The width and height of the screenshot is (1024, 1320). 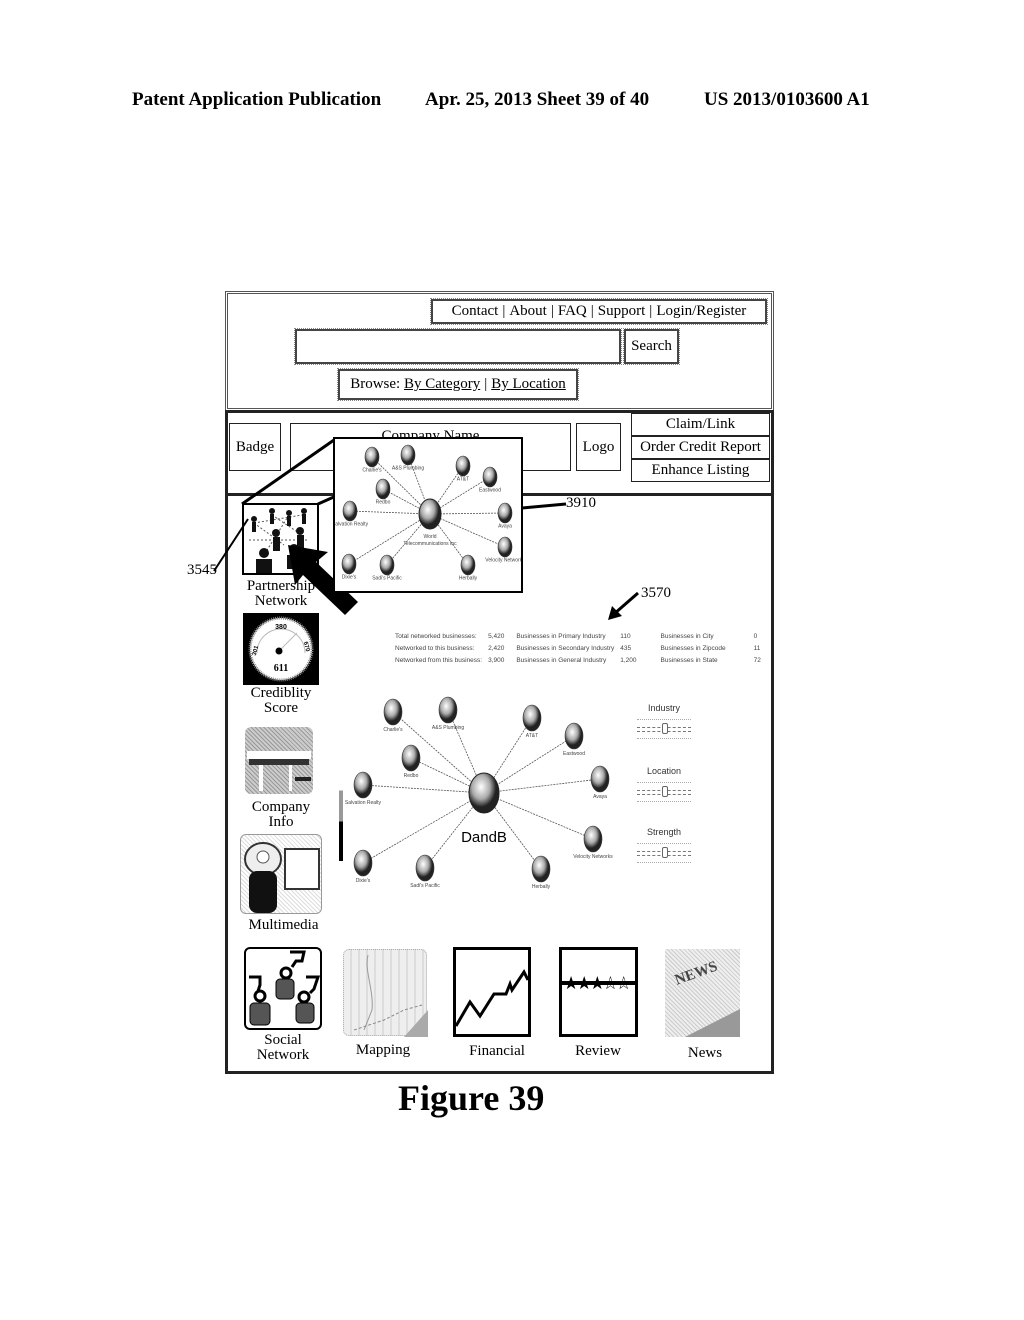 I want to click on stat-label: Businesses in State, so click(x=689, y=660).